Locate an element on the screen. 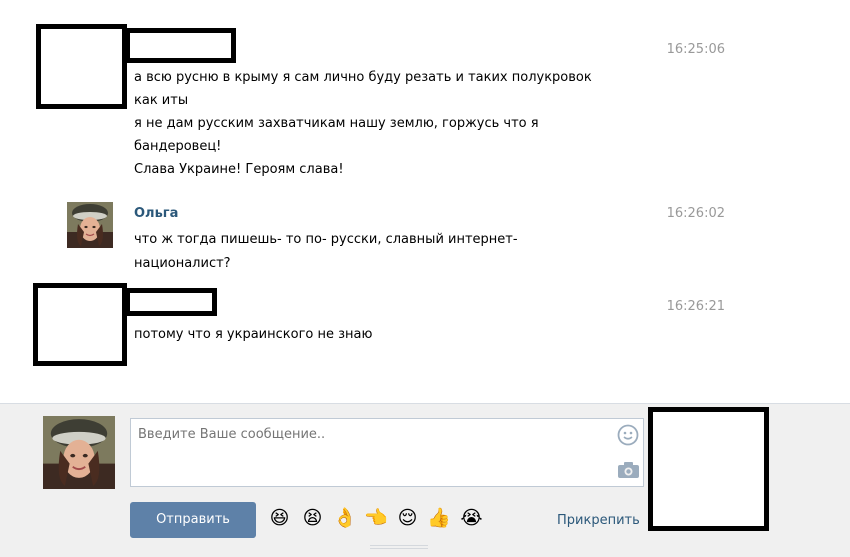 The image size is (850, 557). camera-icon is located at coordinates (628, 470).